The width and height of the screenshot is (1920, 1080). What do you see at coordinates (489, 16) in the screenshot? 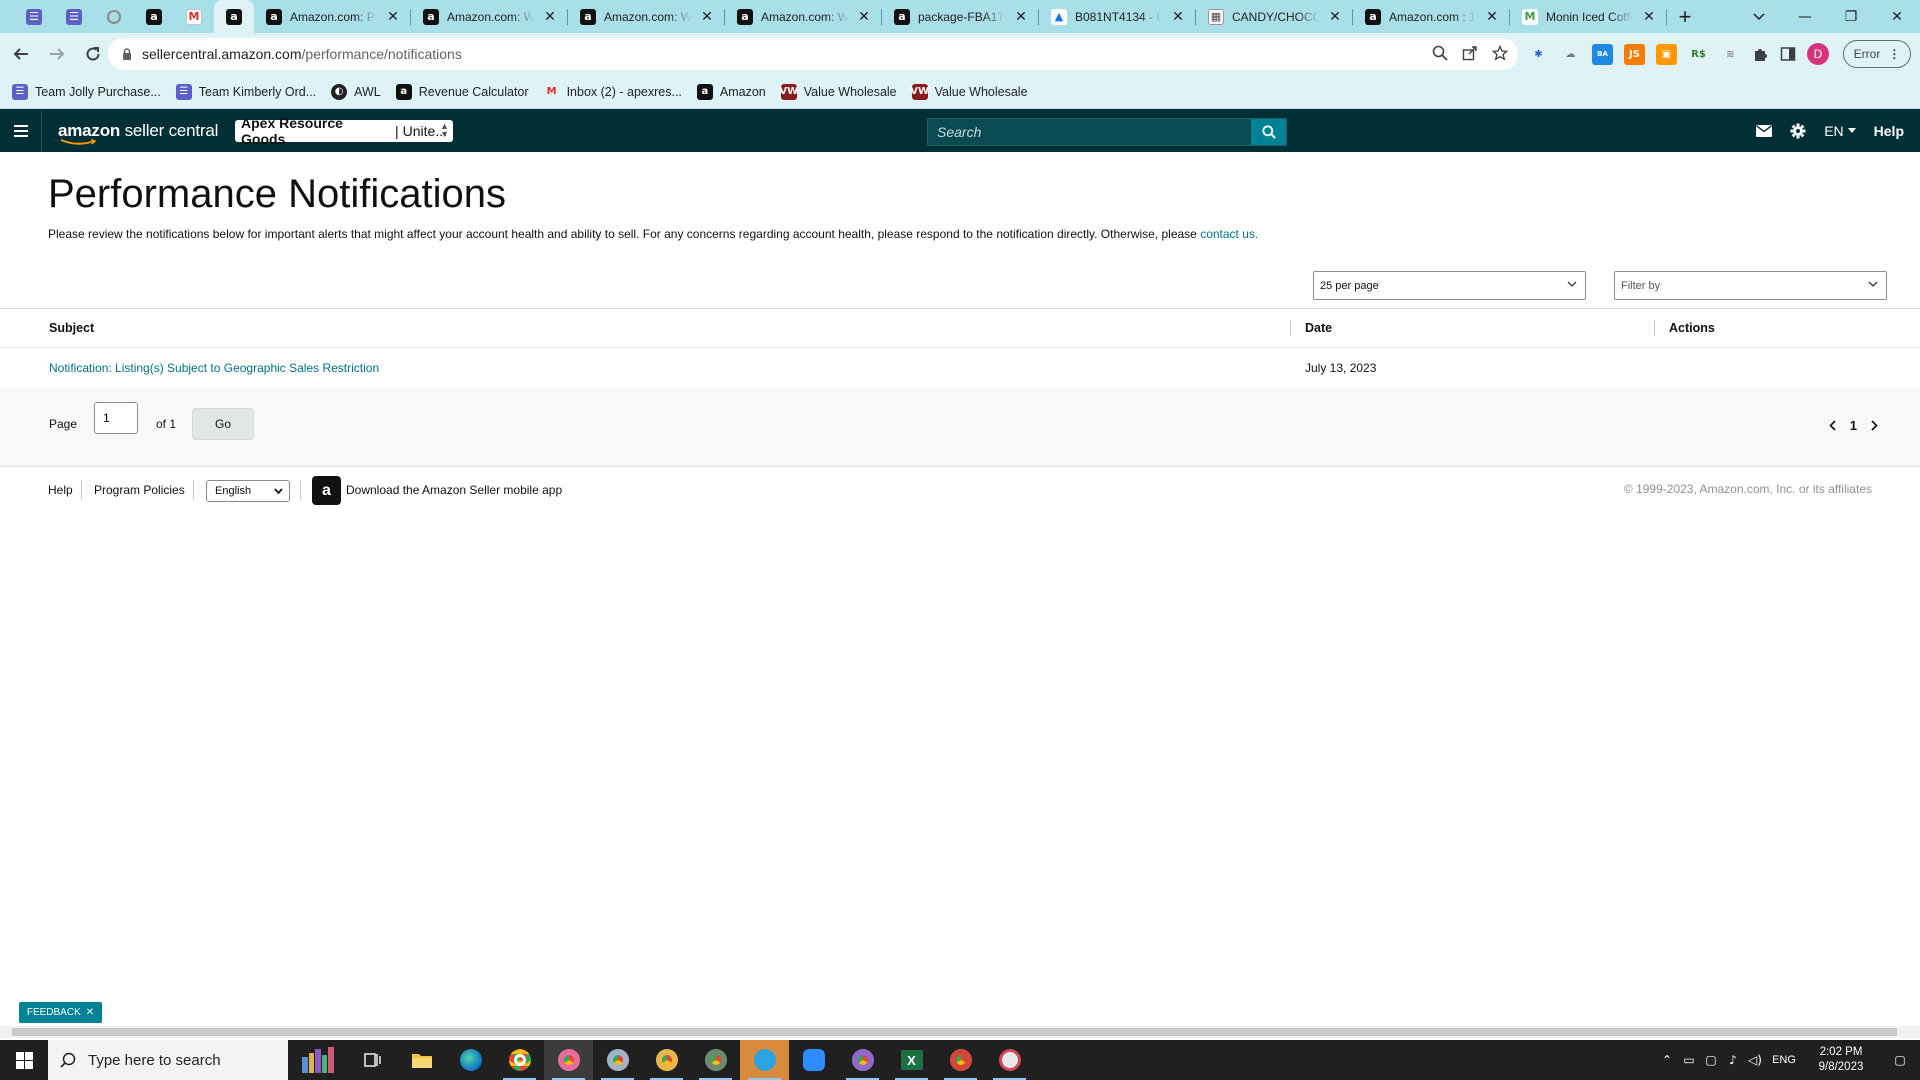
I see `tab-1: a Amazon.com: Wi ✕` at bounding box center [489, 16].